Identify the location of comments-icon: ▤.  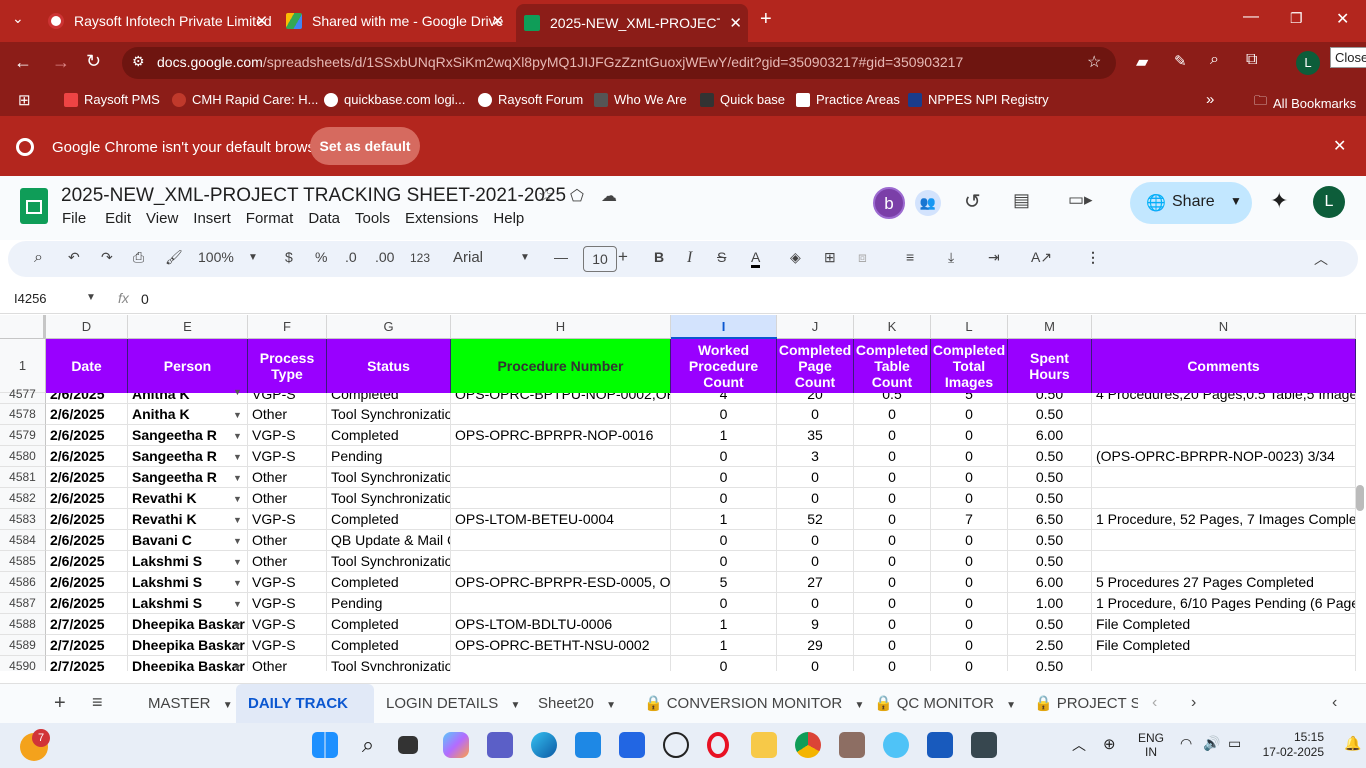
(1021, 200).